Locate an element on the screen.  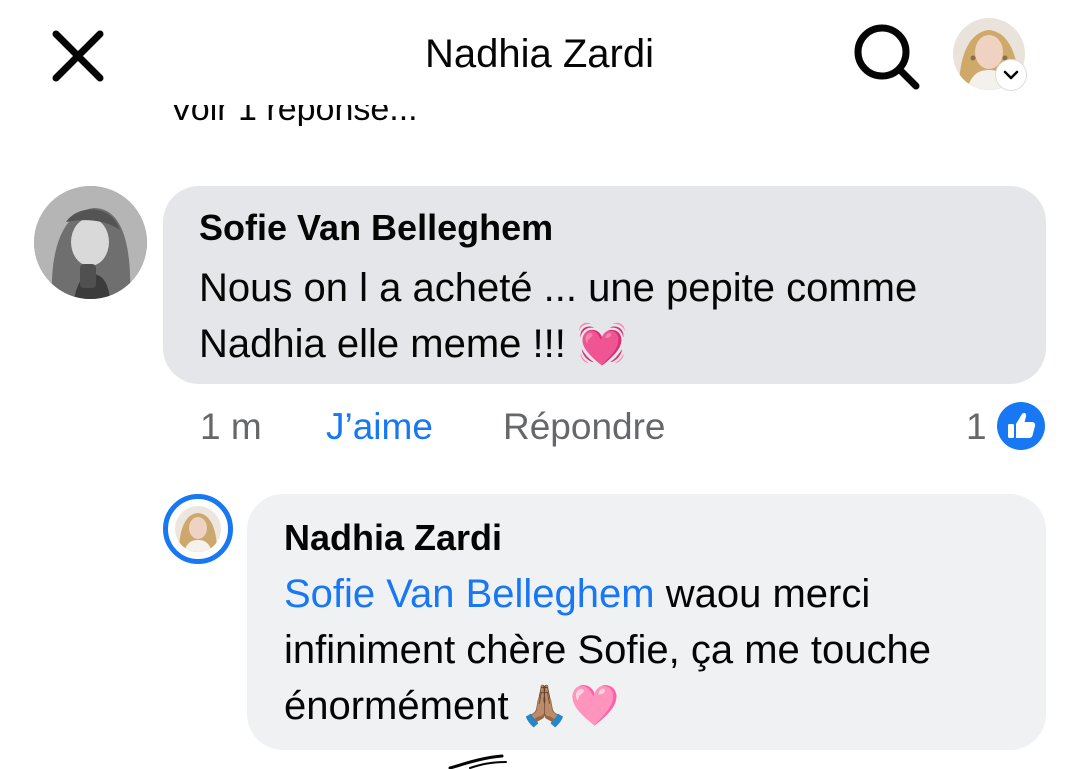
reaction-count: 1 is located at coordinates (976, 427).